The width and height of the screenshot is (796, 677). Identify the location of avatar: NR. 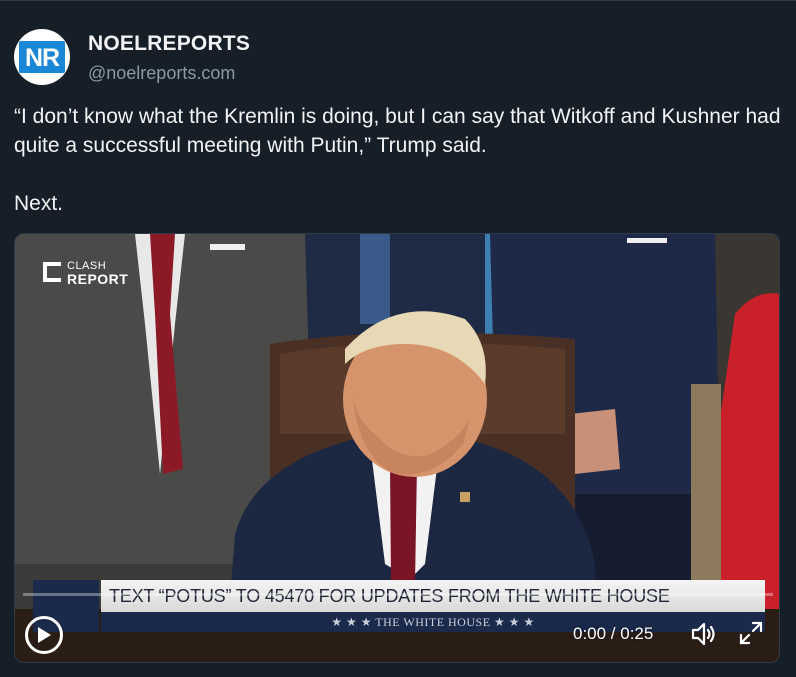
(42, 57).